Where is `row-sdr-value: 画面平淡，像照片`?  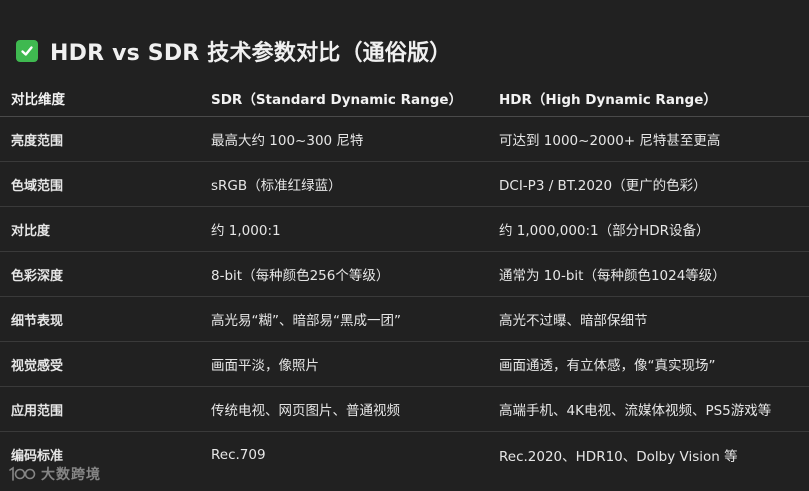 row-sdr-value: 画面平淡，像照片 is located at coordinates (265, 366).